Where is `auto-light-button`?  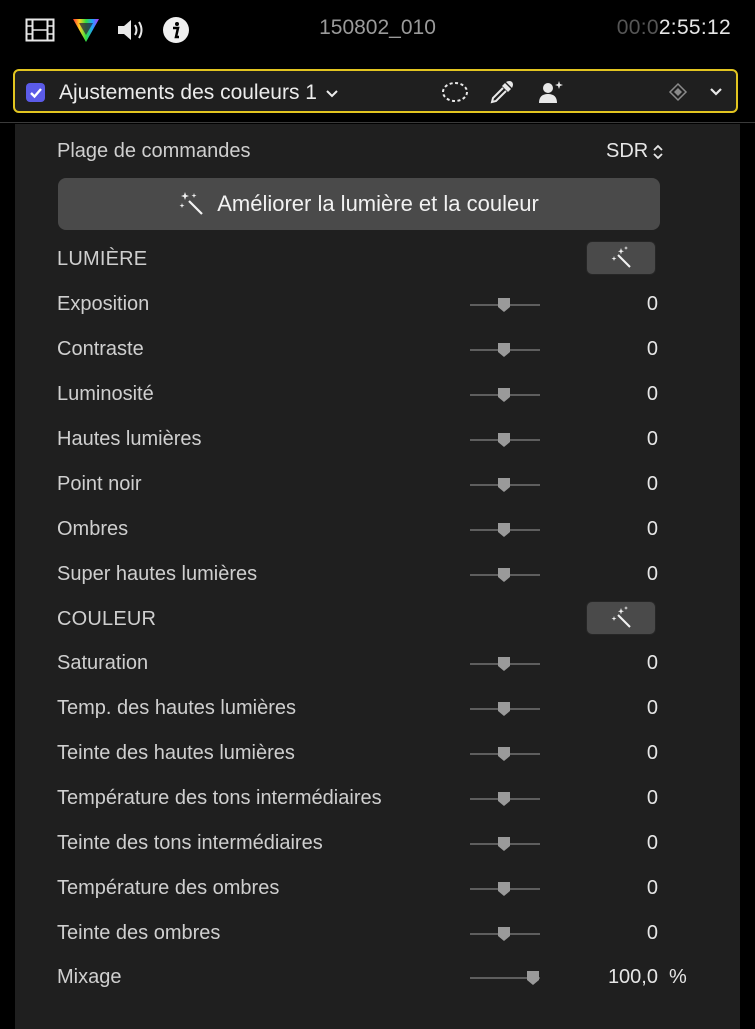 auto-light-button is located at coordinates (621, 258).